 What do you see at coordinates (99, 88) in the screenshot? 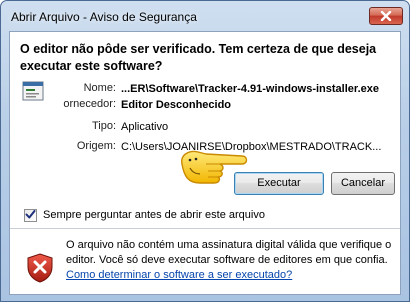
I see `field-label-name: Nome:` at bounding box center [99, 88].